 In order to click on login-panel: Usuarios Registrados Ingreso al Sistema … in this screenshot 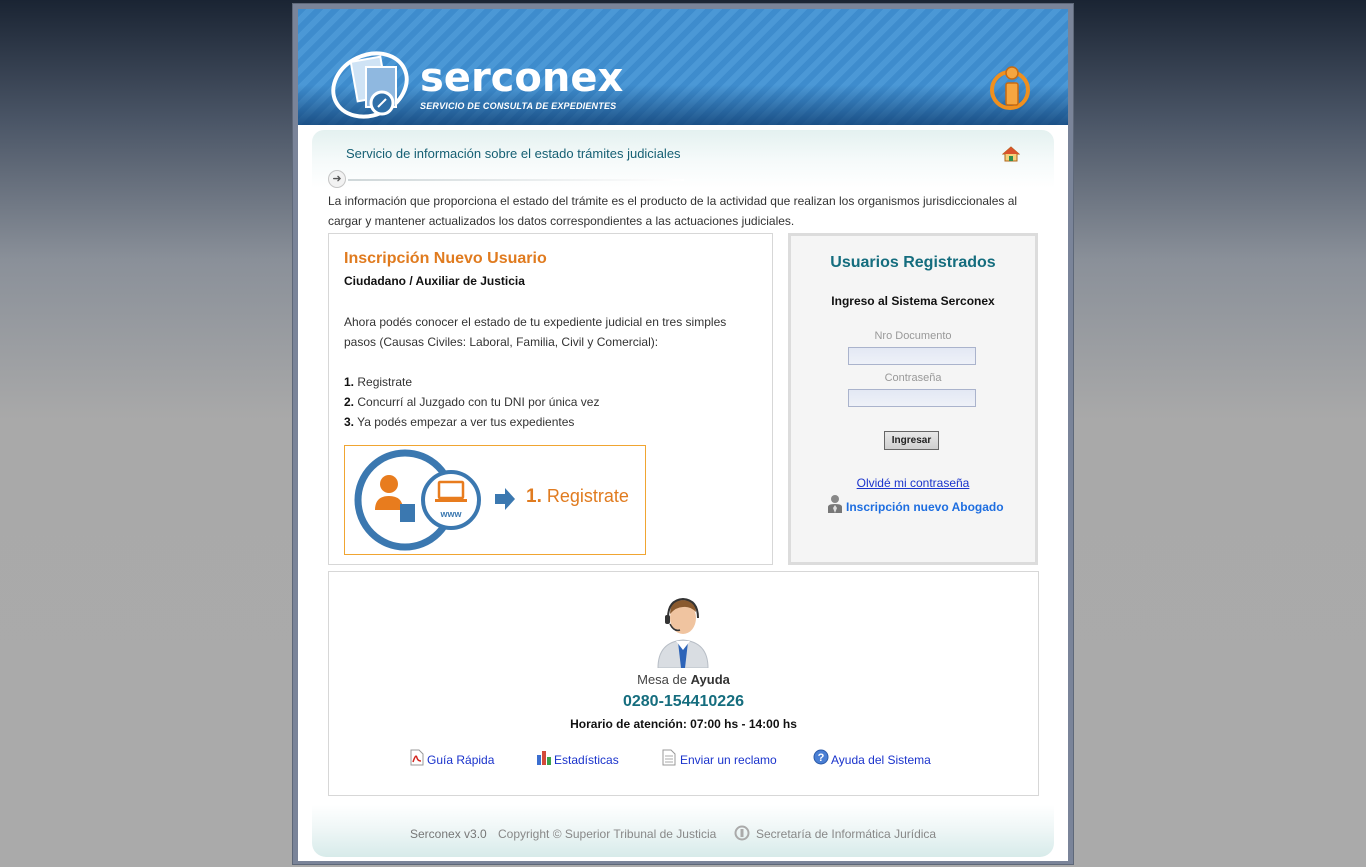, I will do `click(913, 399)`.